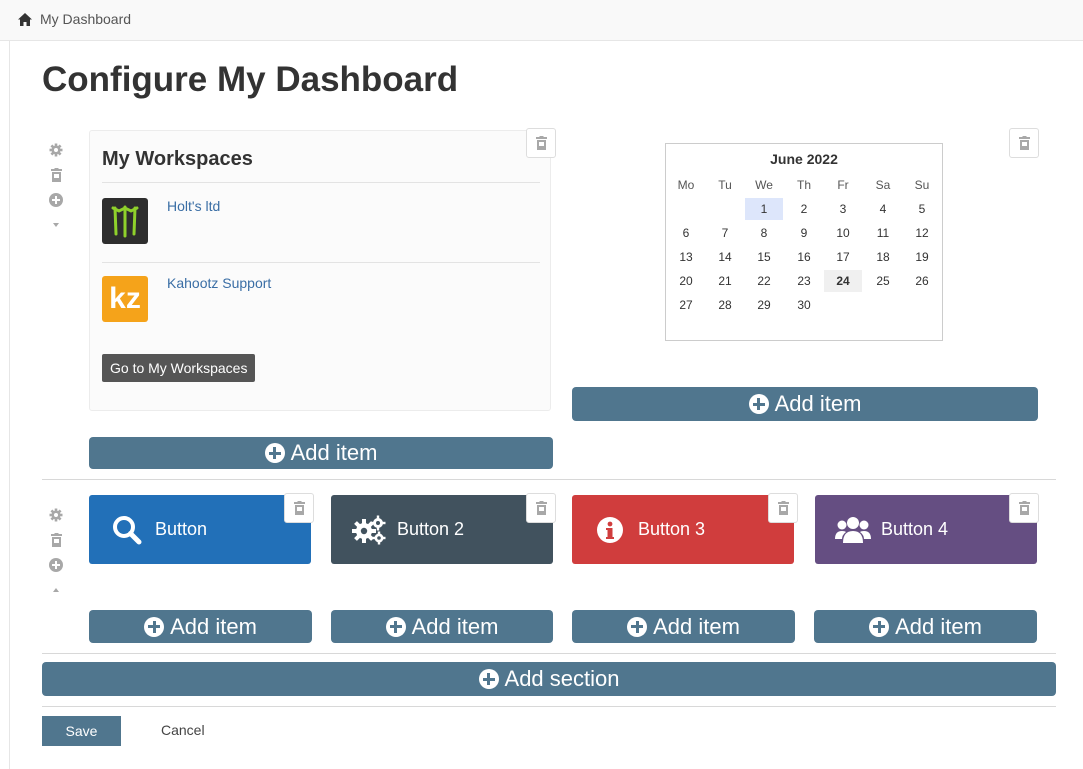 This screenshot has height=769, width=1083. I want to click on chevron-up-icon, so click(56, 590).